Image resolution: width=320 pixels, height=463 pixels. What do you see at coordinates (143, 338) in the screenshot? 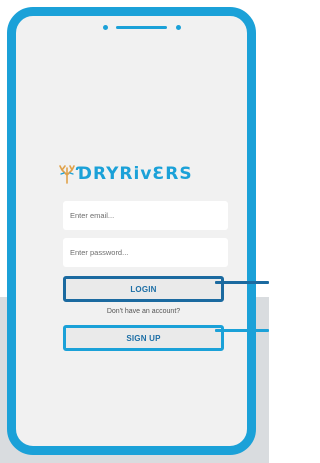
I see `signup-button: SIGN UP` at bounding box center [143, 338].